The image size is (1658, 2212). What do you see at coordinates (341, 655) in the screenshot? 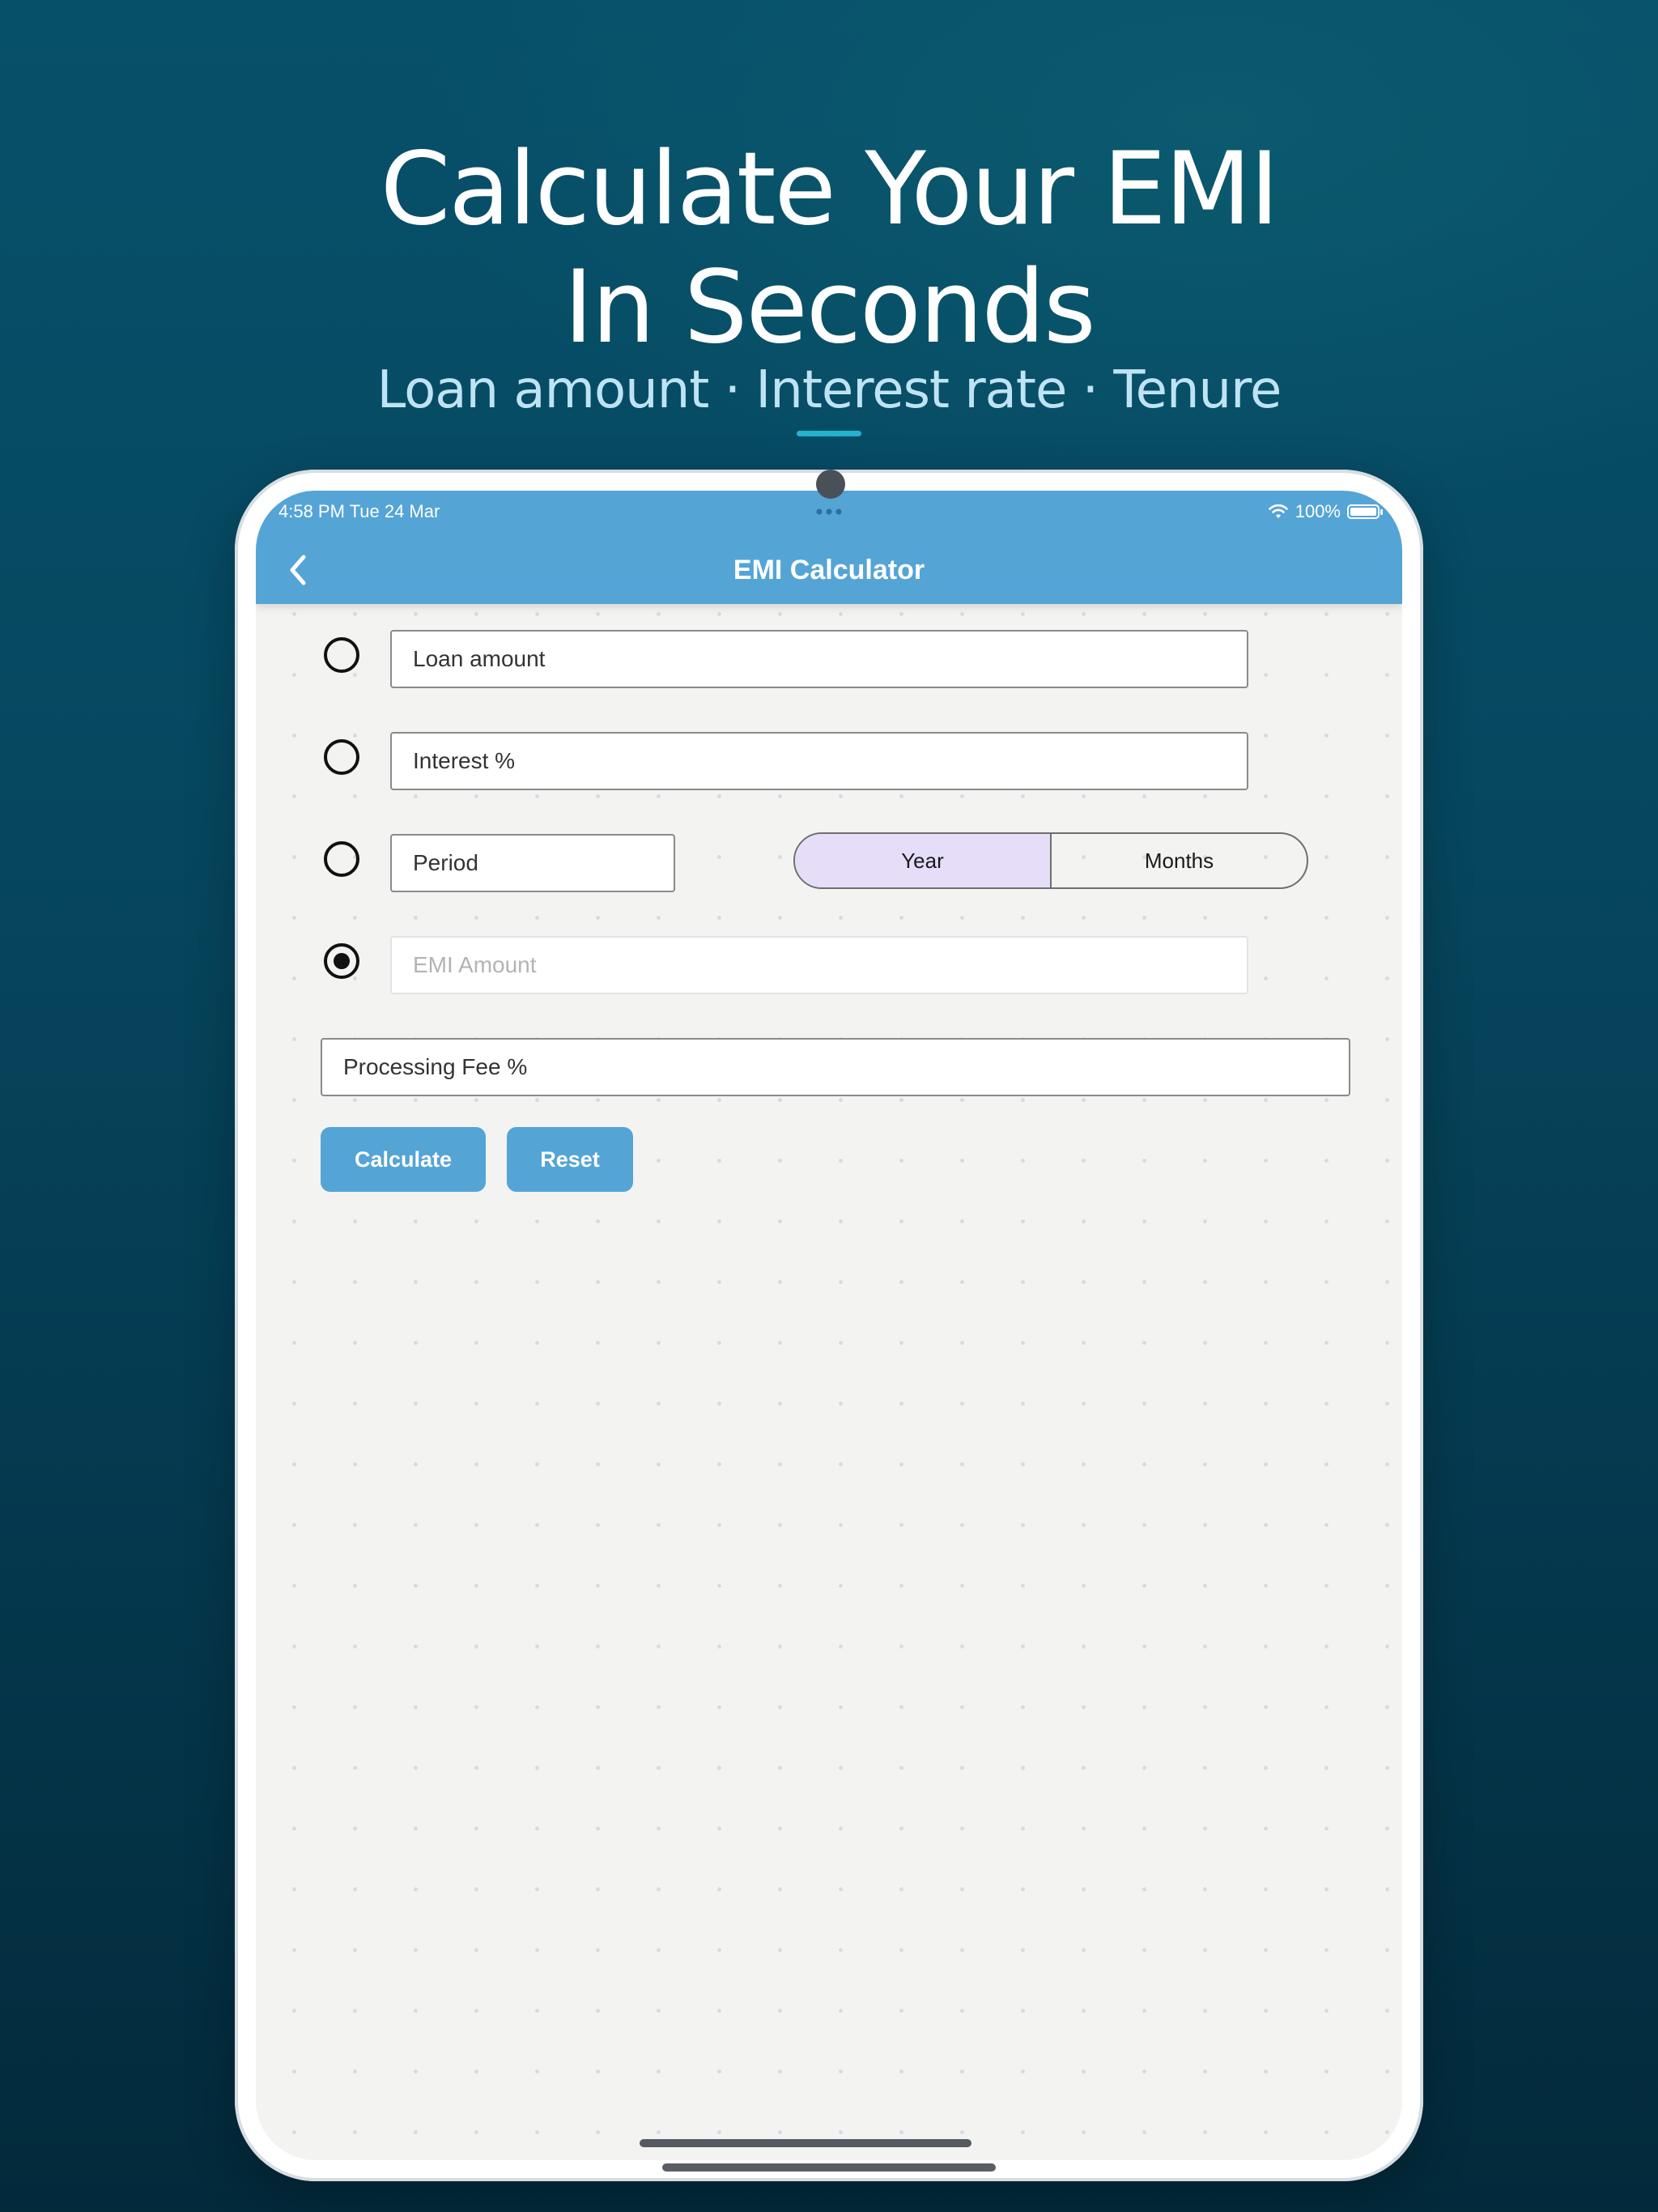
I see `radio-loan-amount` at bounding box center [341, 655].